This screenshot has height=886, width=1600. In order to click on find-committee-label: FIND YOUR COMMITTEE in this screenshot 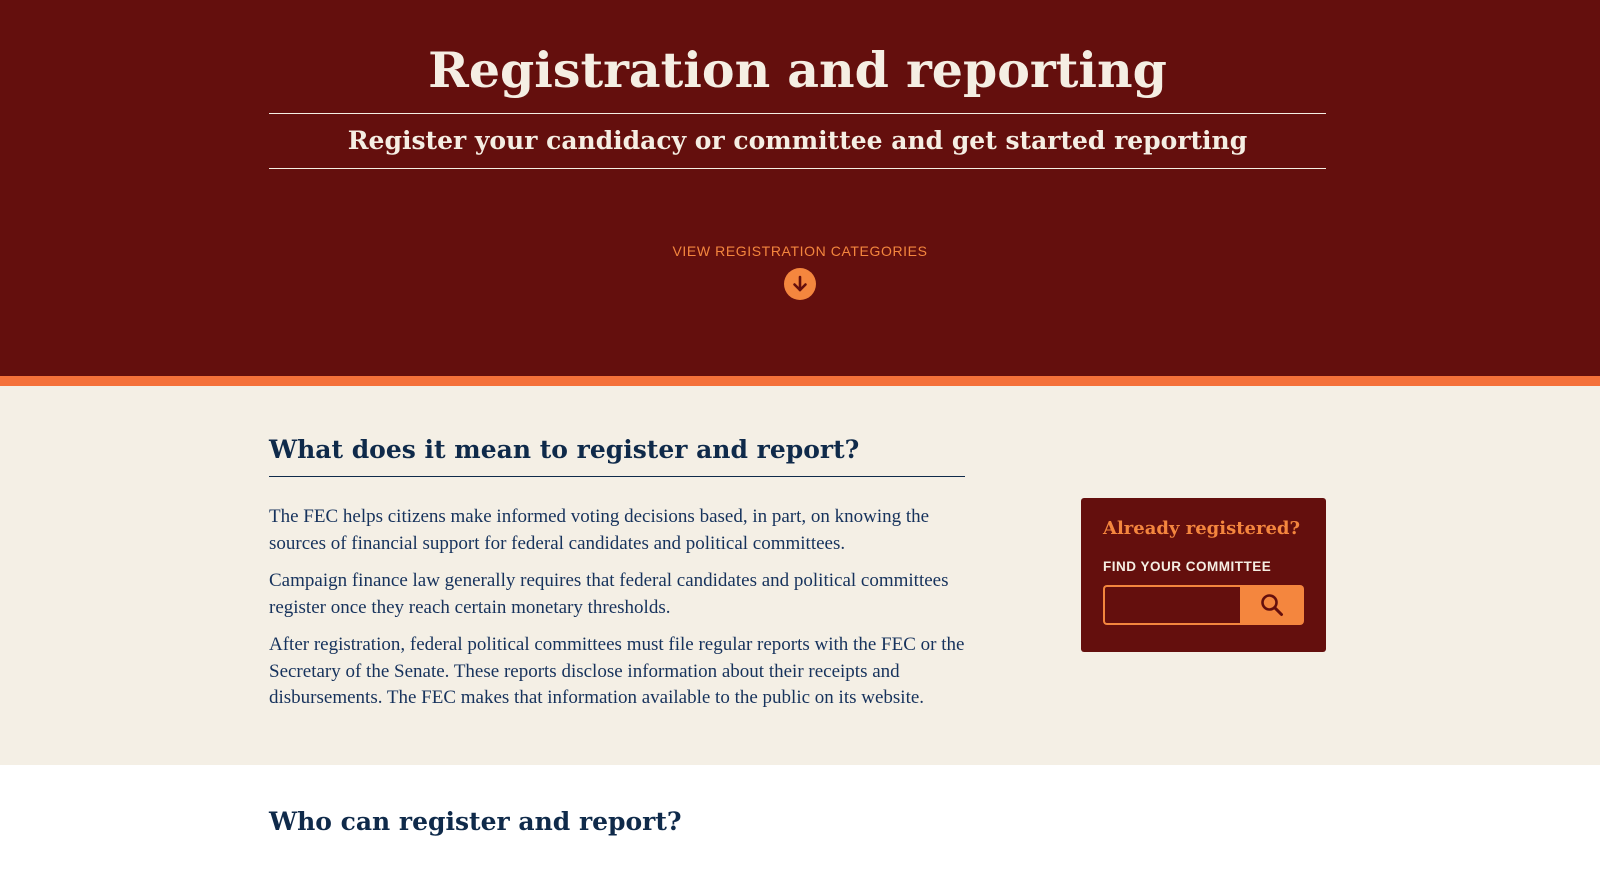, I will do `click(1187, 566)`.